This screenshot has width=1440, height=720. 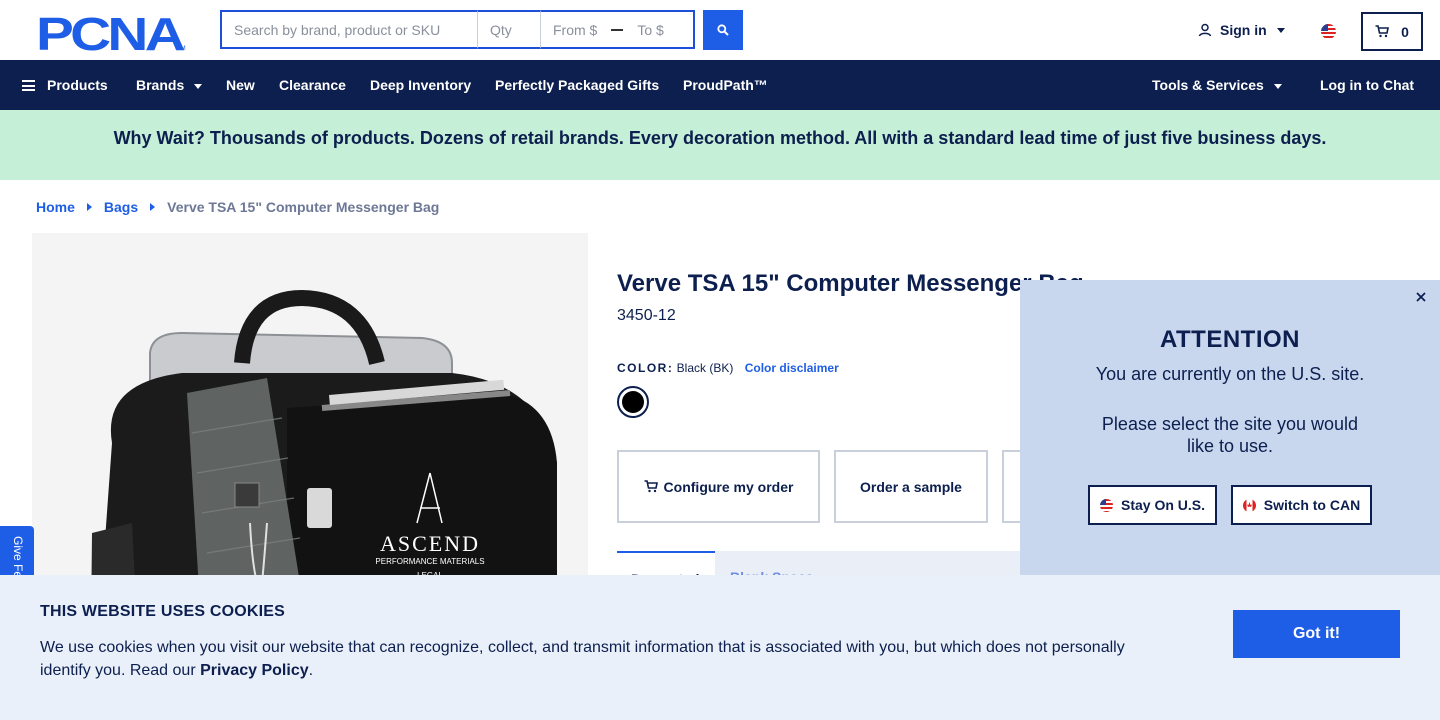 What do you see at coordinates (1312, 505) in the screenshot?
I see `switch-can-label: Switch to CAN` at bounding box center [1312, 505].